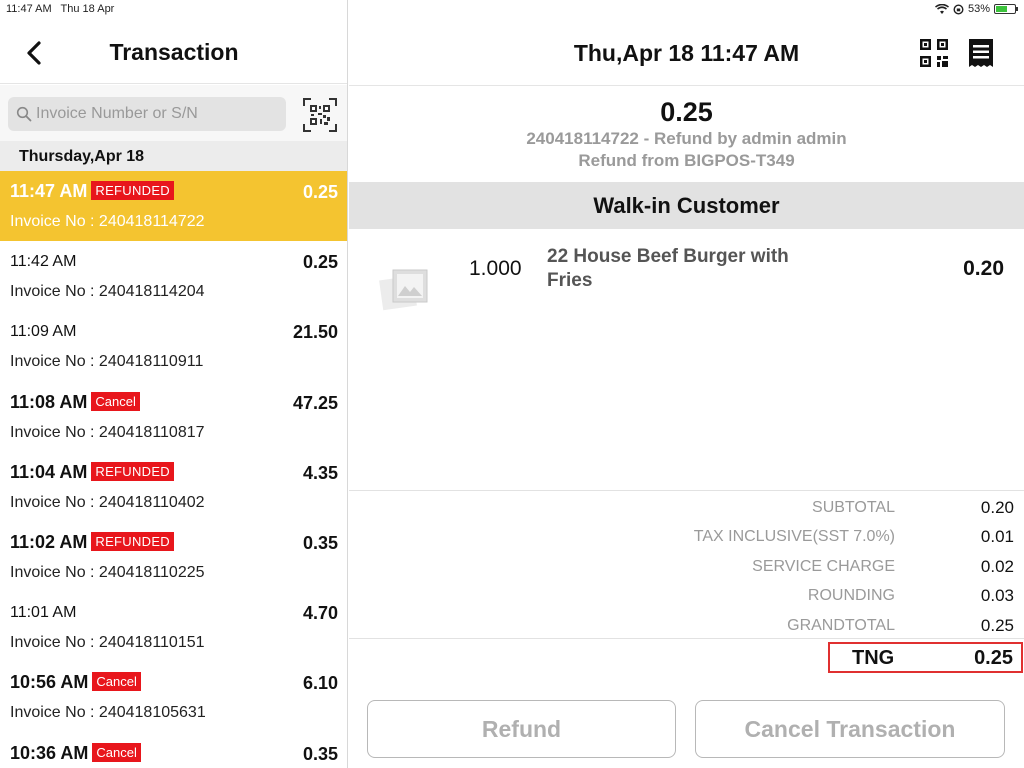 The width and height of the screenshot is (1024, 768). Describe the element at coordinates (173, 627) in the screenshot. I see `transaction-row: 11:01 AM 4.70 Invoice No : 240418110151` at that location.